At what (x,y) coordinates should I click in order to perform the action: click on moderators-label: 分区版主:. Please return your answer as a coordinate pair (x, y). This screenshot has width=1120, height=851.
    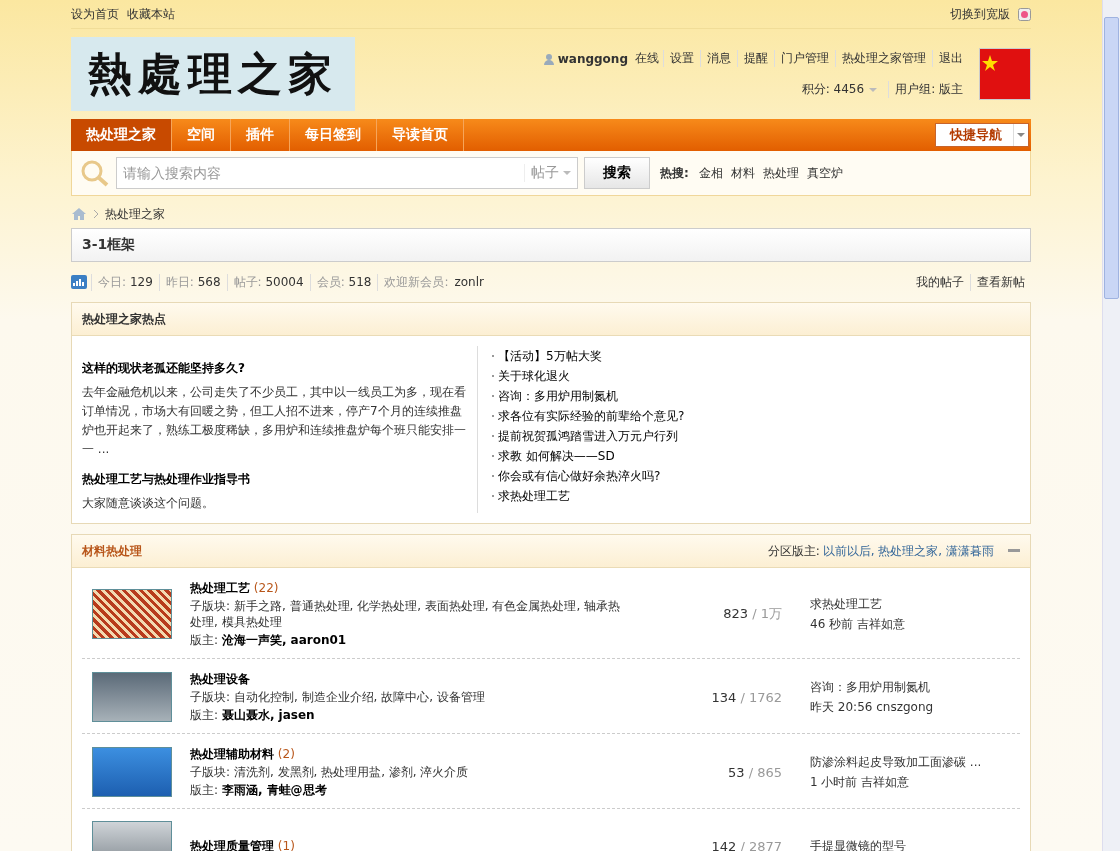
    Looking at the image, I should click on (793, 551).